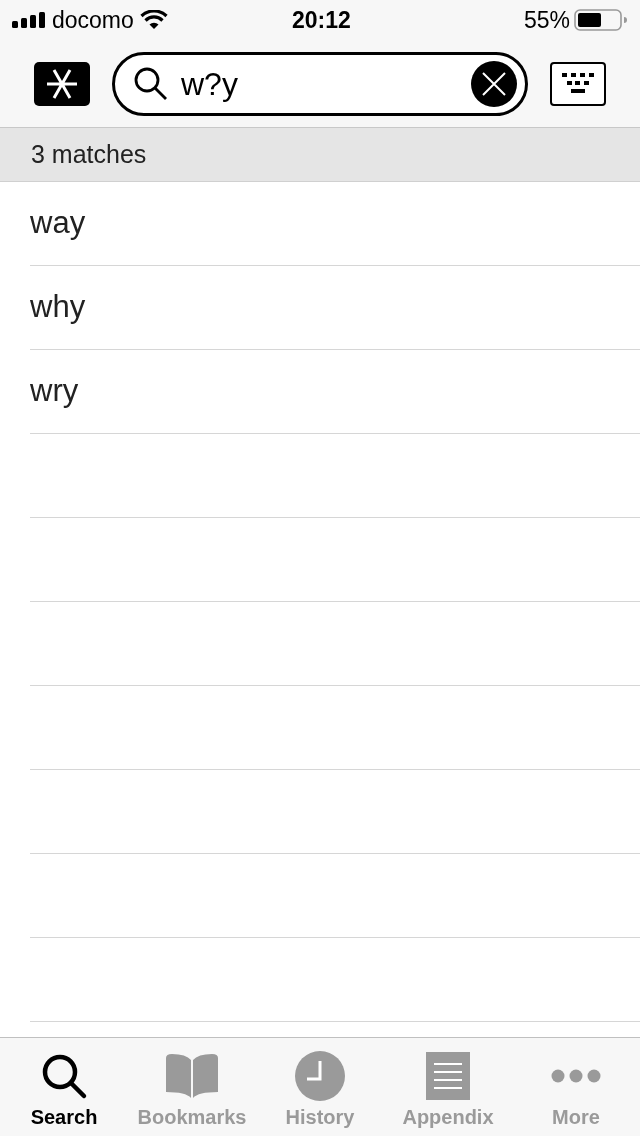 The image size is (640, 1136). Describe the element at coordinates (93, 20) in the screenshot. I see `carrier-name: docomo` at that location.